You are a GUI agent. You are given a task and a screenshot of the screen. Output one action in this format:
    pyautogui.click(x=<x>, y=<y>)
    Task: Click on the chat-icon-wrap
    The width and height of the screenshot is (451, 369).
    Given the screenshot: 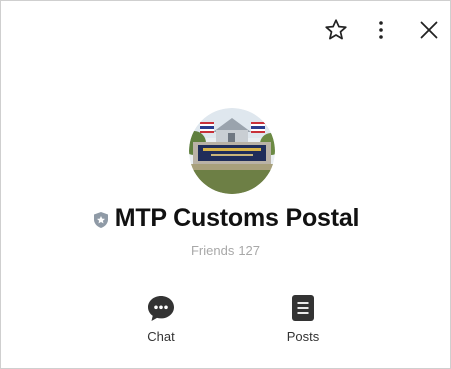 What is the action you would take?
    pyautogui.click(x=161, y=308)
    